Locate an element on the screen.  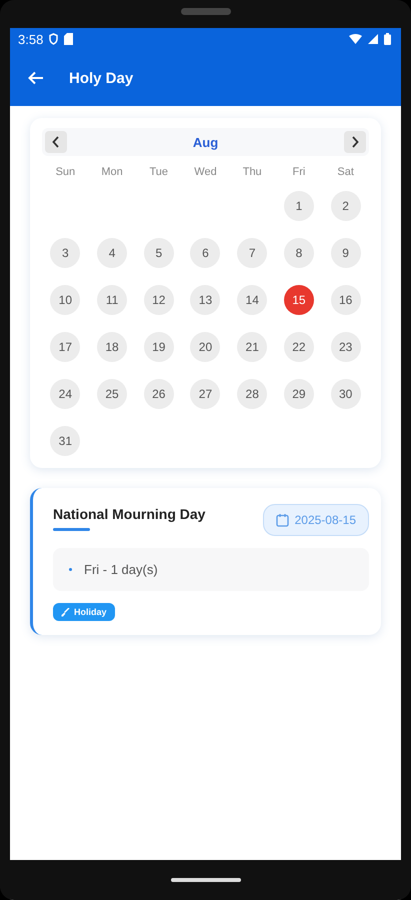
sim-card-icon is located at coordinates (69, 39).